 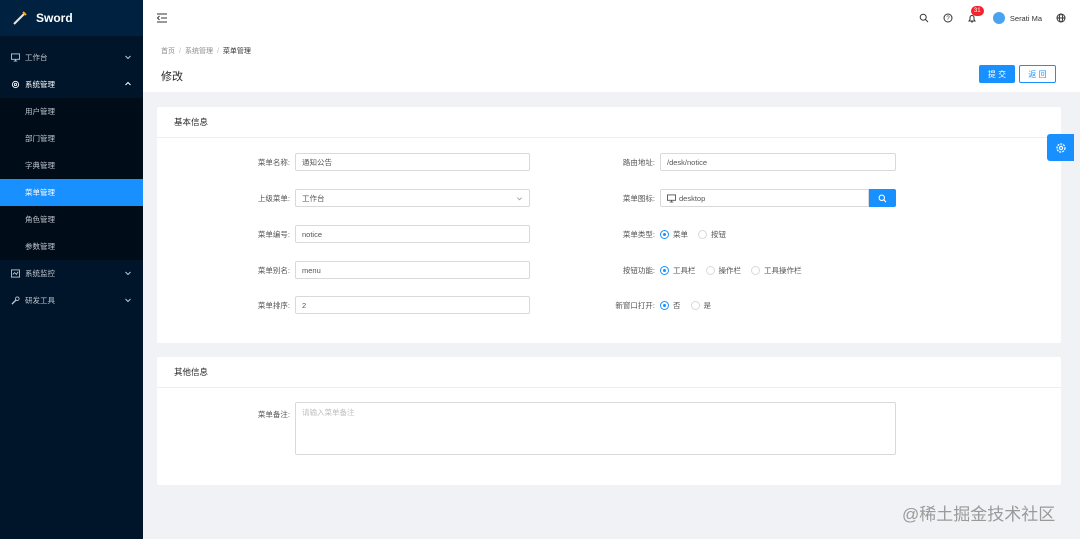 What do you see at coordinates (677, 305) in the screenshot?
I see `radio-label: 否` at bounding box center [677, 305].